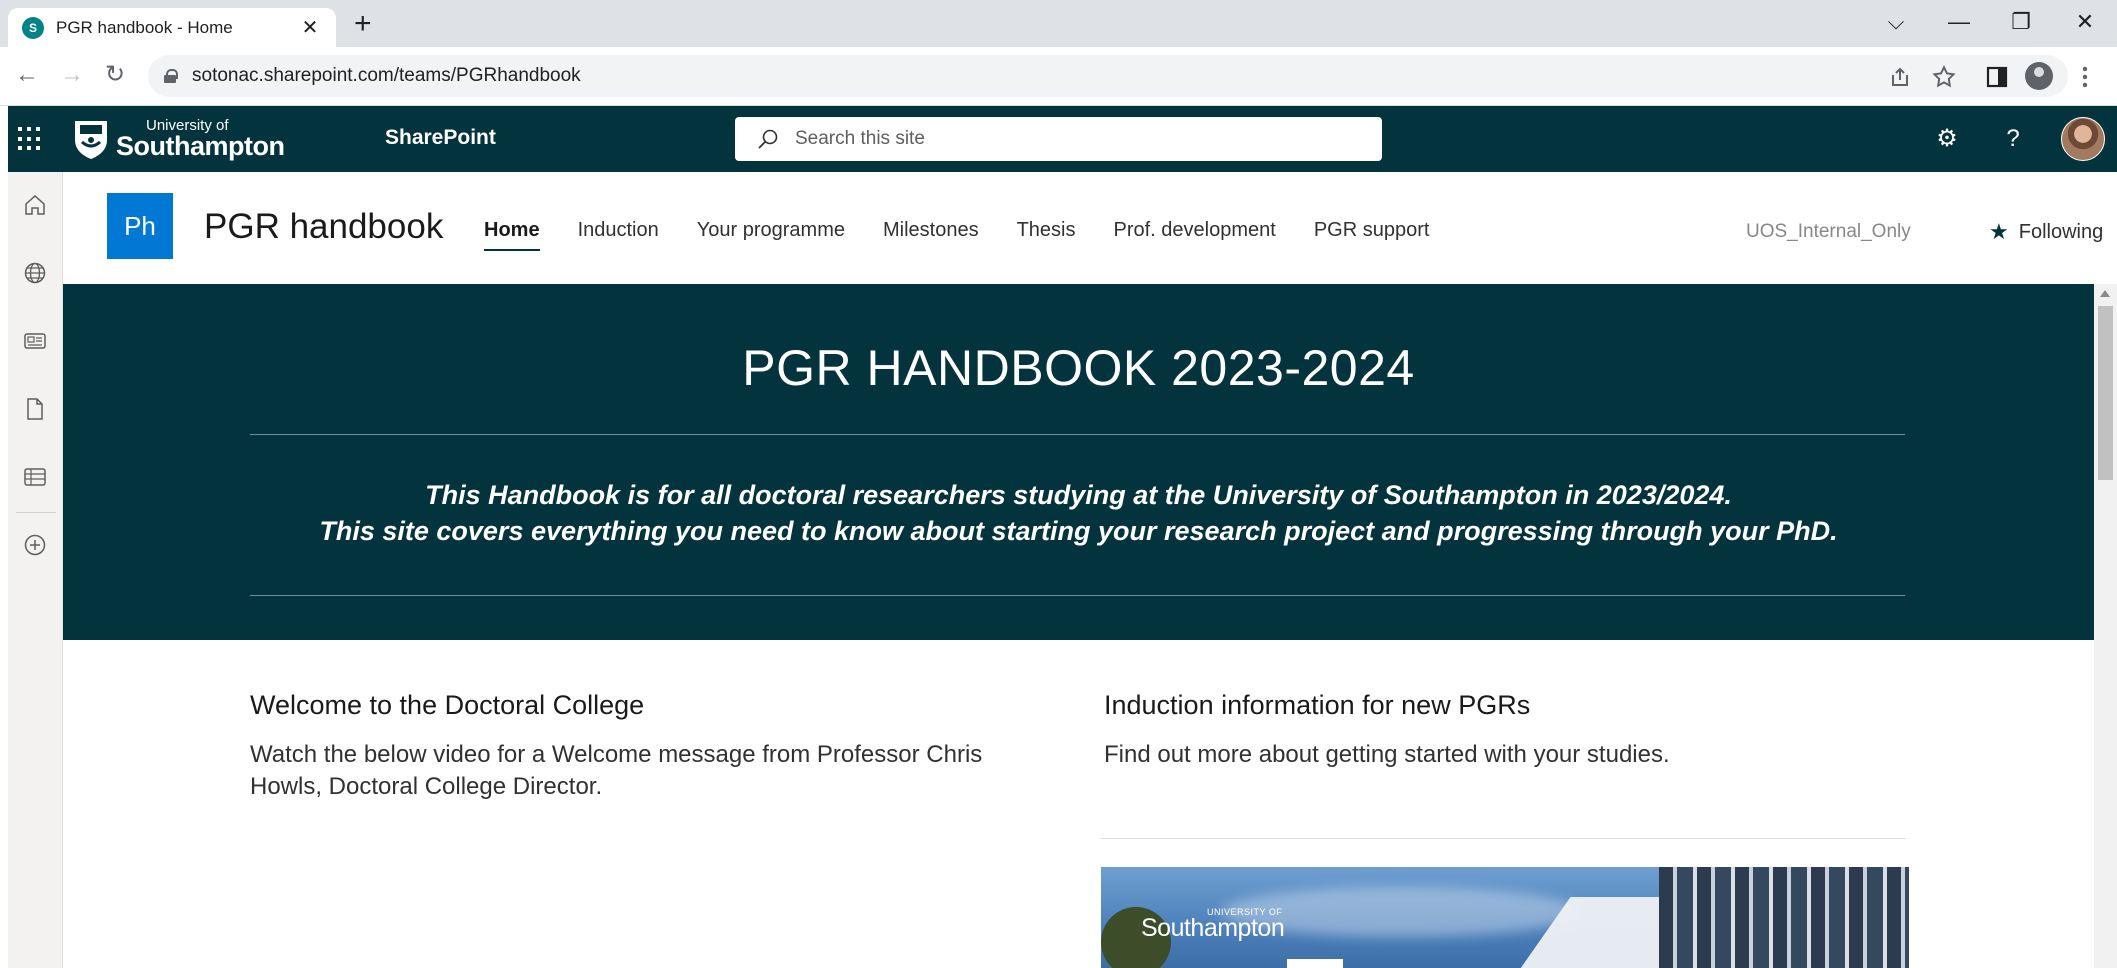 This screenshot has height=968, width=2117. What do you see at coordinates (1947, 139) in the screenshot?
I see `settings-gear-icon: ⚙` at bounding box center [1947, 139].